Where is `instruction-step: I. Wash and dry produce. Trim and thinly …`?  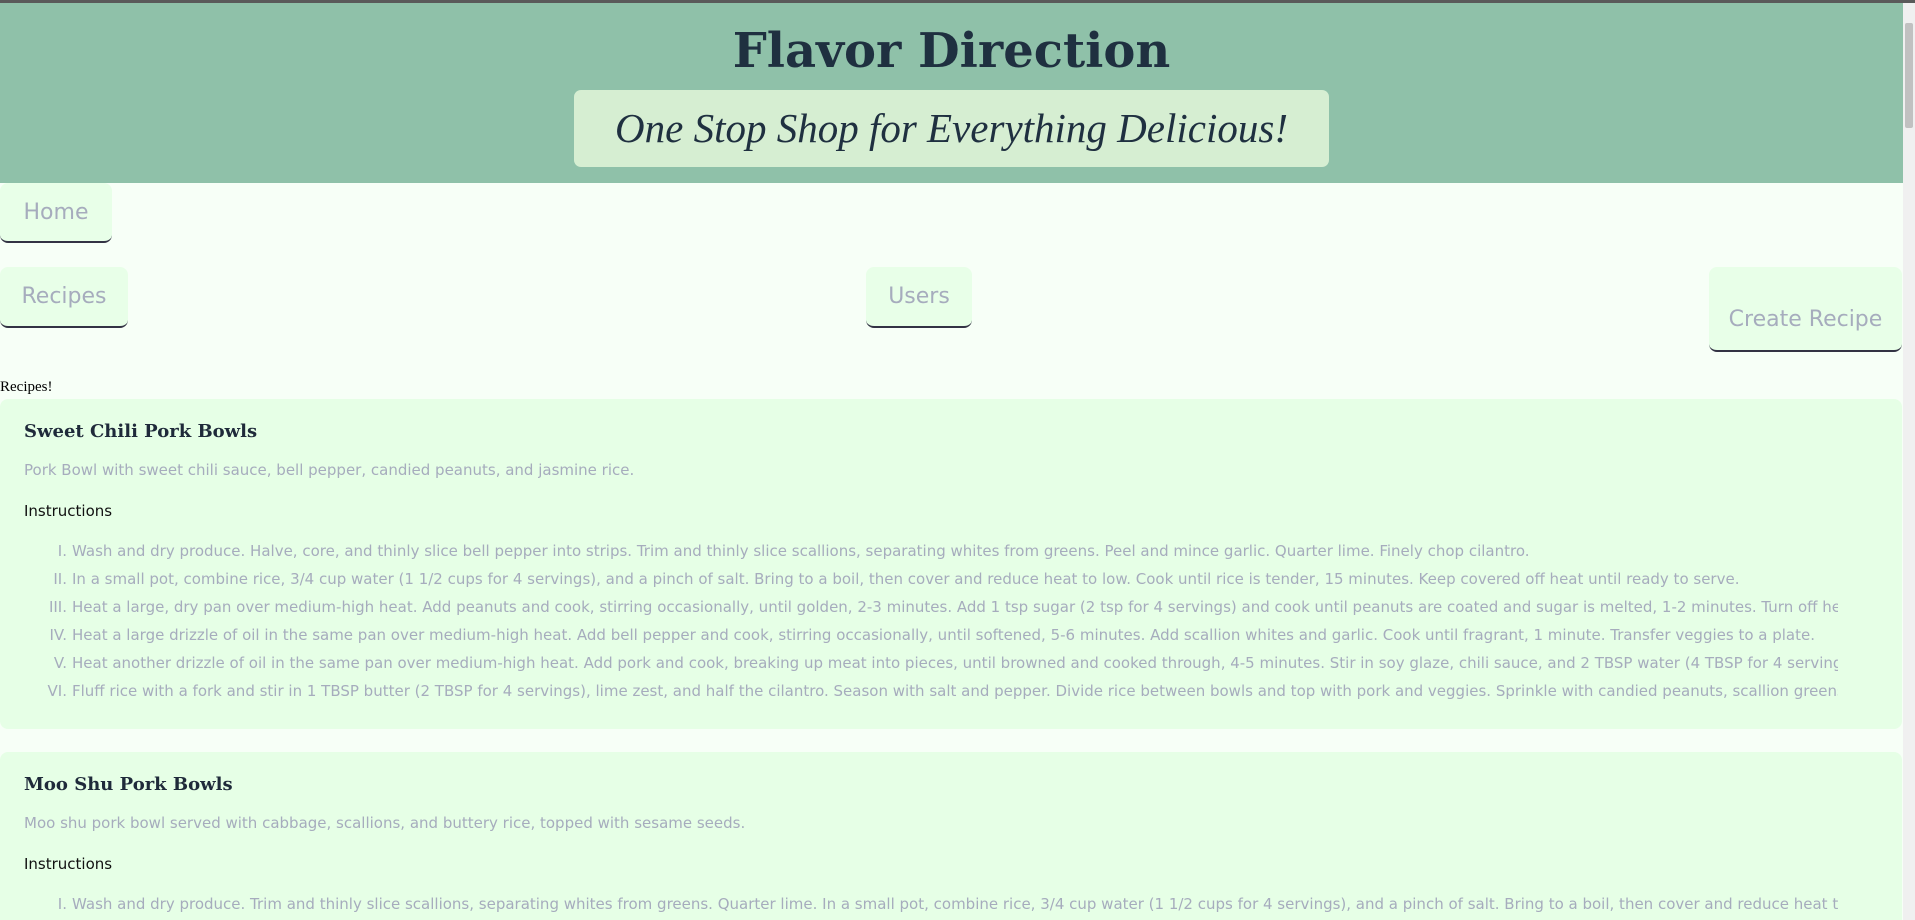 instruction-step: I. Wash and dry produce. Trim and thinly … is located at coordinates (919, 907).